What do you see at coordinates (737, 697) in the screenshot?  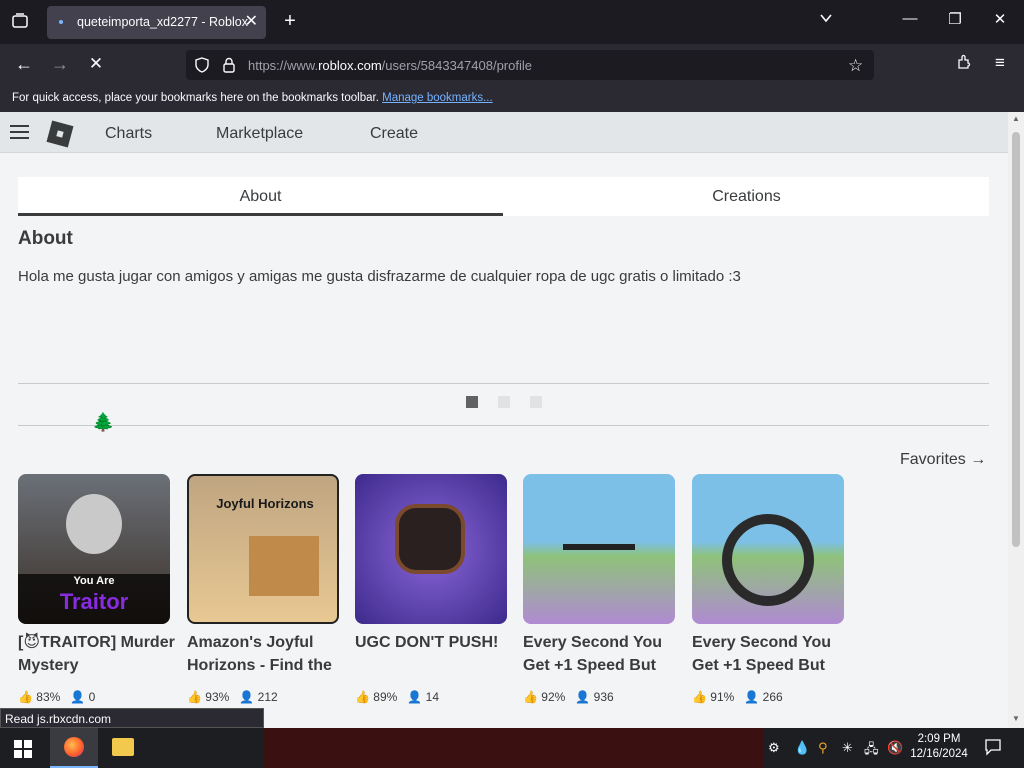 I see `game-stats: 👍 91% 👤 266` at bounding box center [737, 697].